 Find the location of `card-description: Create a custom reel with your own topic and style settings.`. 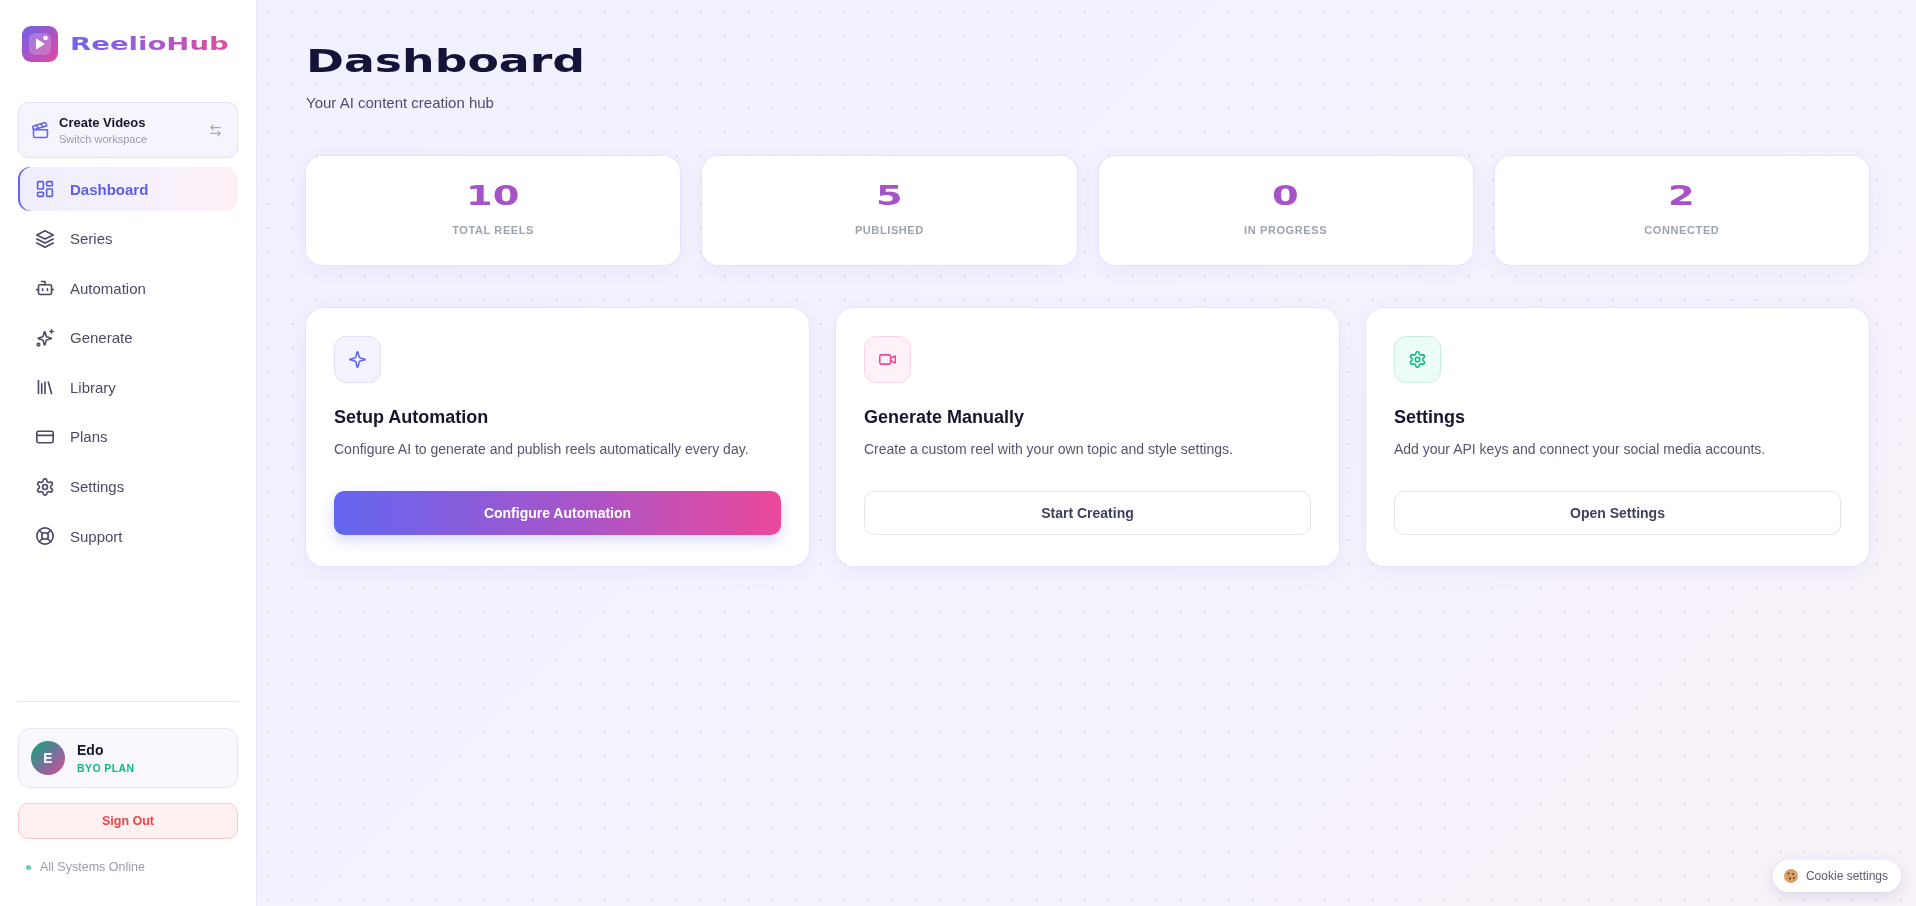

card-description: Create a custom reel with your own topic and style settings. is located at coordinates (1048, 449).